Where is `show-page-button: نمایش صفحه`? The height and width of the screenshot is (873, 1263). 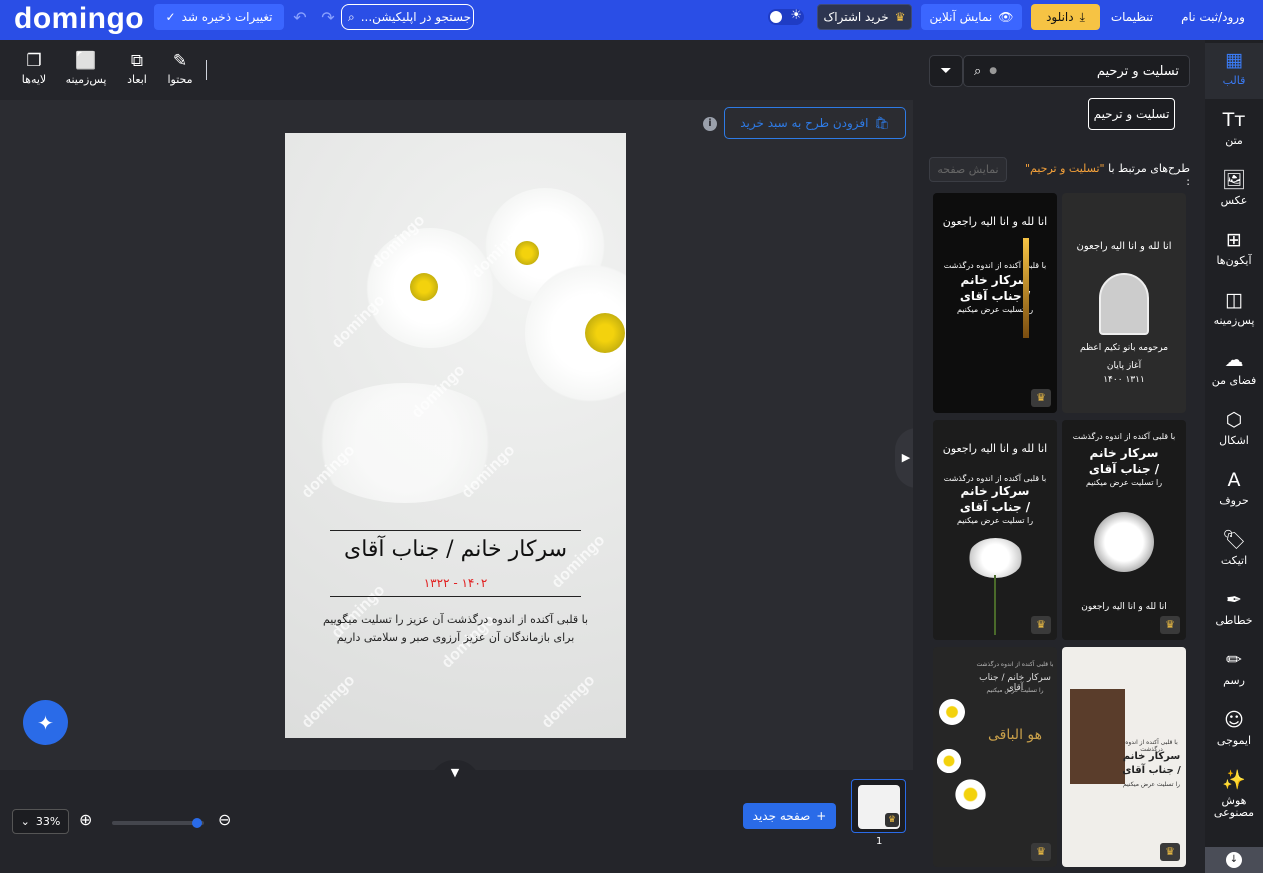 show-page-button: نمایش صفحه is located at coordinates (968, 169).